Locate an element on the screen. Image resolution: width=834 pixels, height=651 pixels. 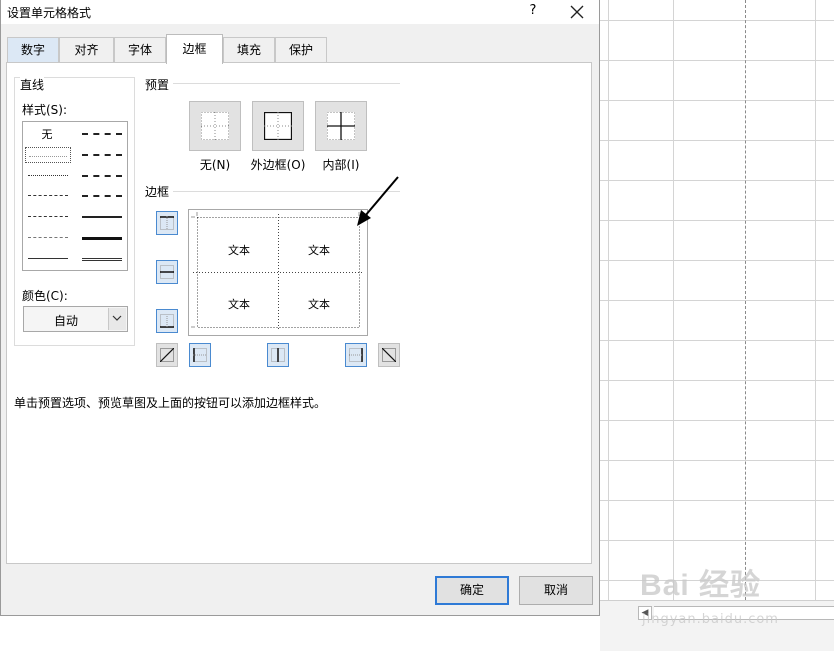
border-middle-vertical-button is located at coordinates (278, 355).